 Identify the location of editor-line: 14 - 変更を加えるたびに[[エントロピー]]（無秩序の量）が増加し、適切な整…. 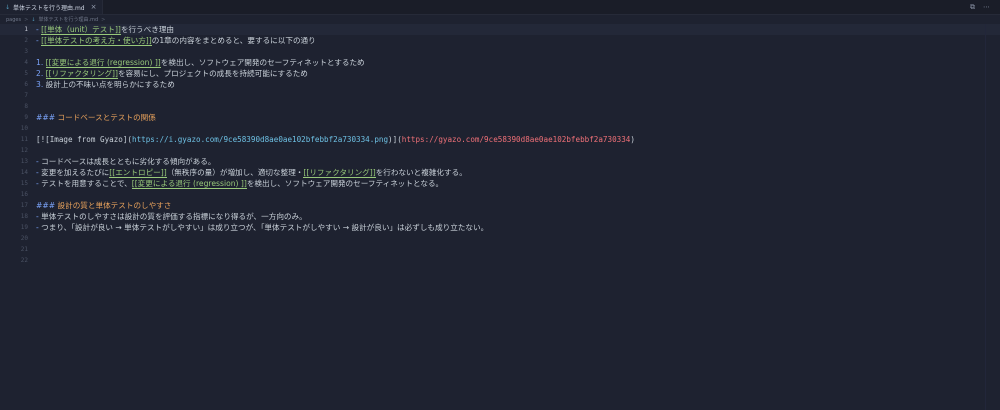
(500, 172).